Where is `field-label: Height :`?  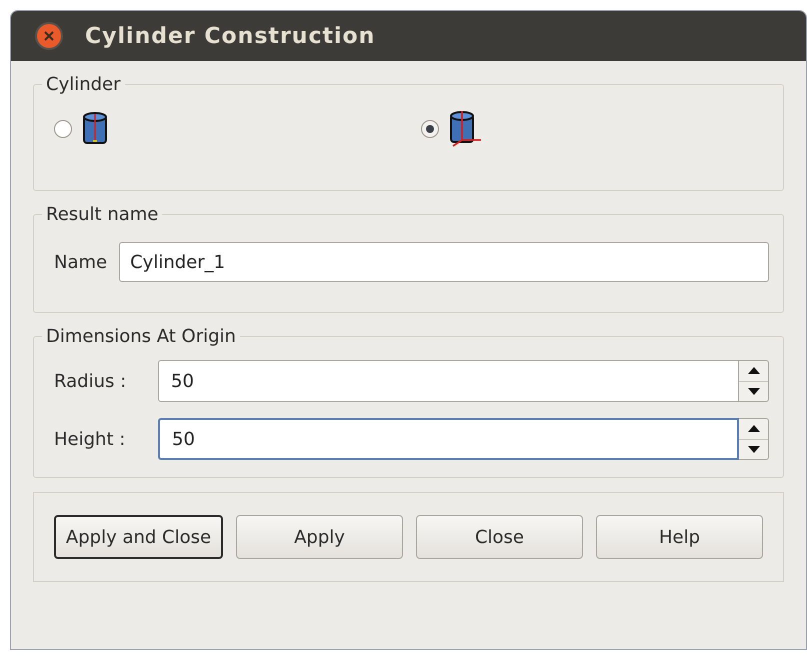 field-label: Height : is located at coordinates (90, 440).